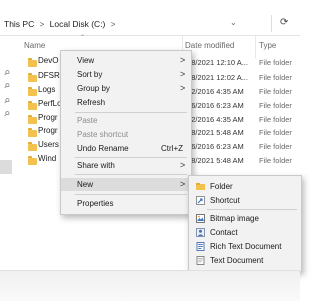 Image resolution: width=320 pixels, height=301 pixels. Describe the element at coordinates (150, 285) in the screenshot. I see `status-area` at that location.